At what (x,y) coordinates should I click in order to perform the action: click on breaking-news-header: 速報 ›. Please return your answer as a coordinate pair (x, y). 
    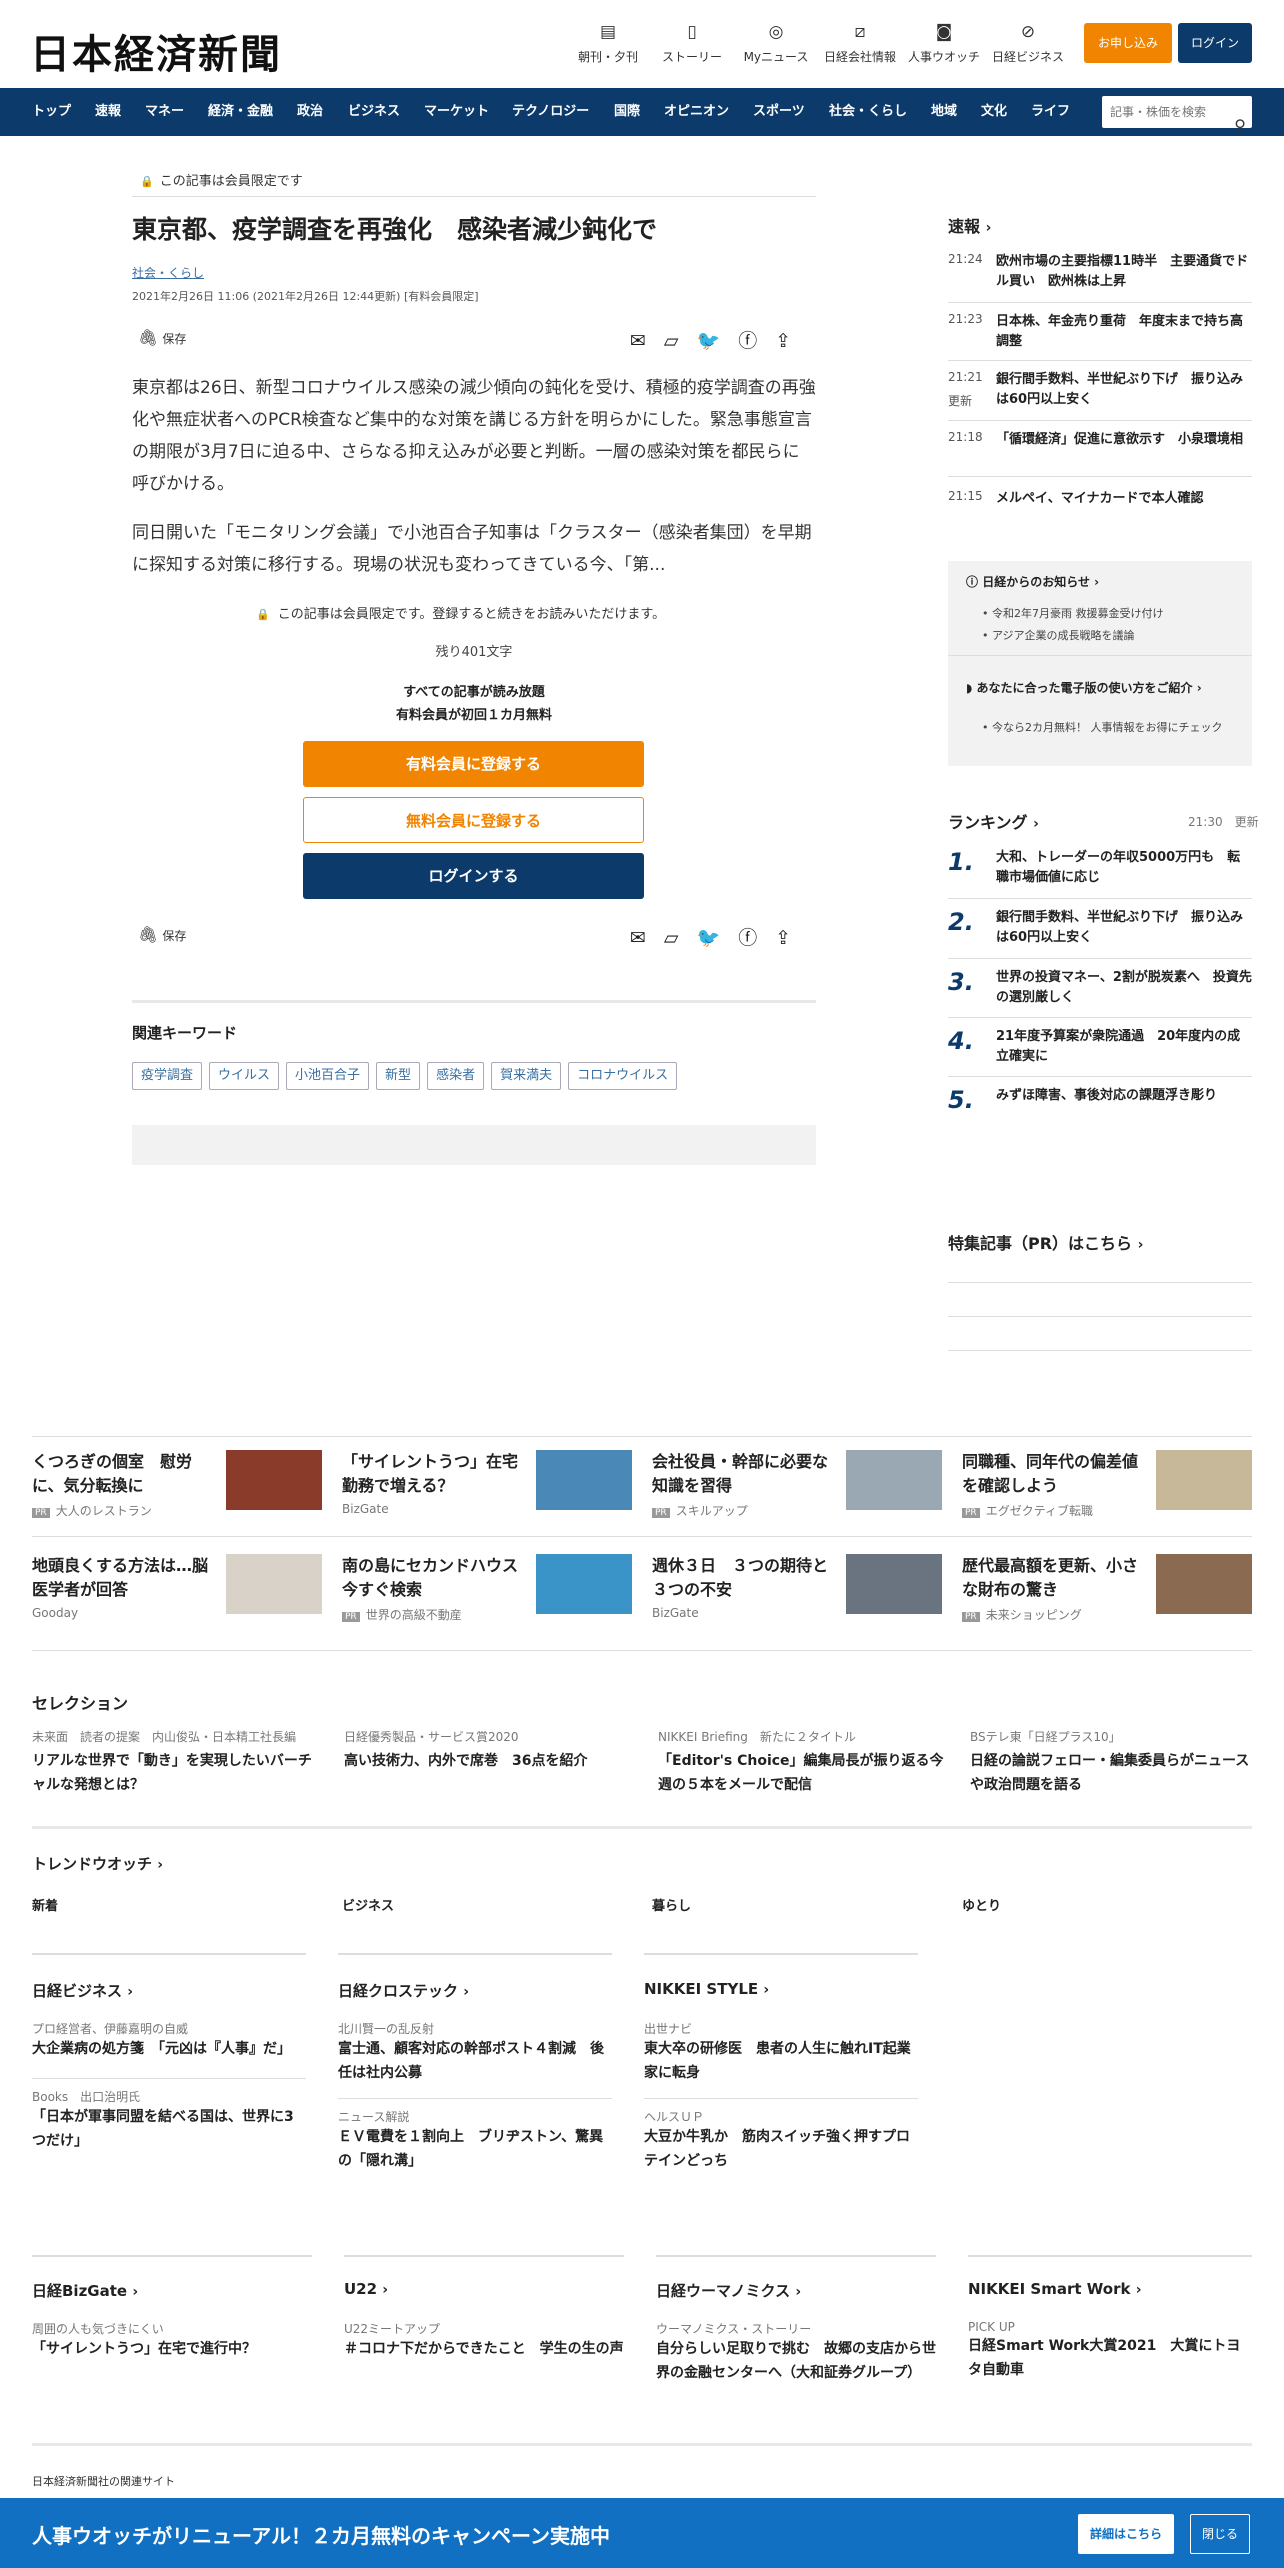
    Looking at the image, I should click on (969, 225).